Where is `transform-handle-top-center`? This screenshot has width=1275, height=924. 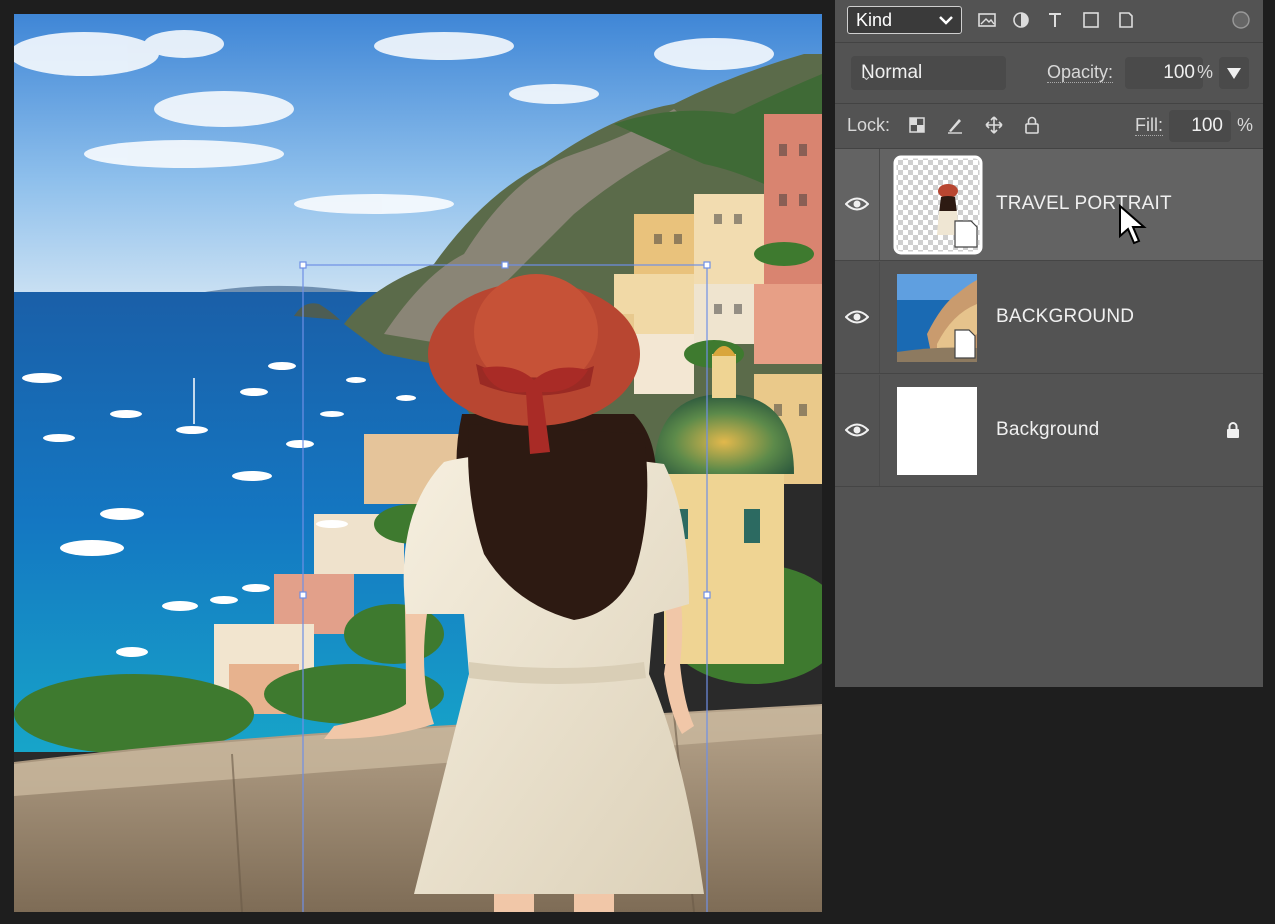 transform-handle-top-center is located at coordinates (505, 265).